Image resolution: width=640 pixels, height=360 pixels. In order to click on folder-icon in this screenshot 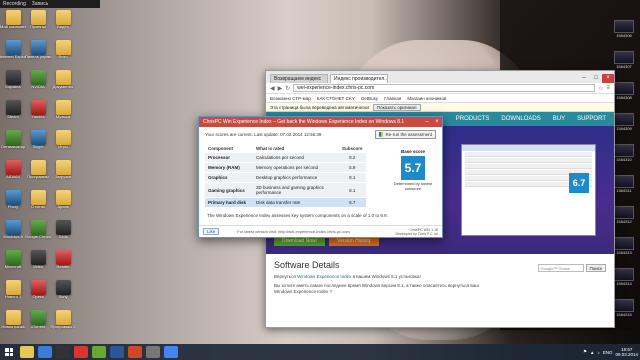, I will do `click(38, 167)`.